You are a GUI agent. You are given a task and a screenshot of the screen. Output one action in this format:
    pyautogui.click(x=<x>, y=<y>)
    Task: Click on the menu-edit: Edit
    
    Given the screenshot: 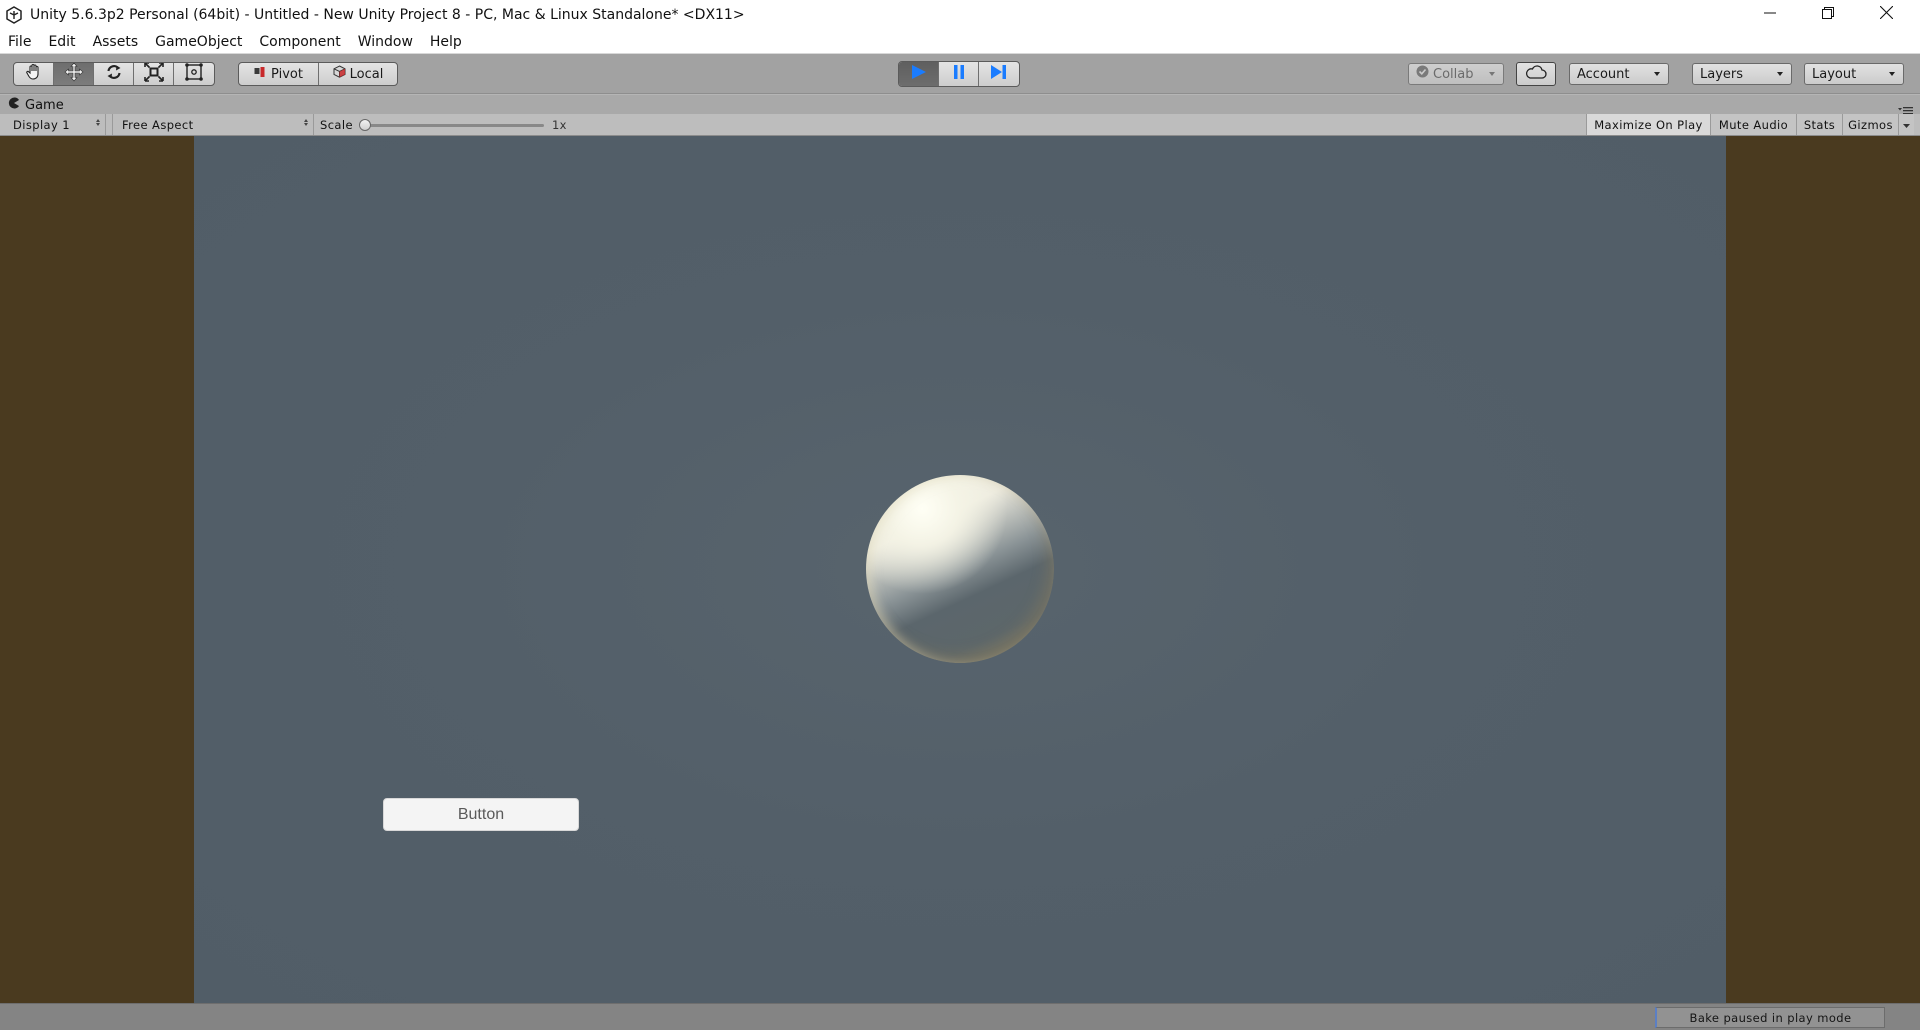 What is the action you would take?
    pyautogui.click(x=61, y=42)
    